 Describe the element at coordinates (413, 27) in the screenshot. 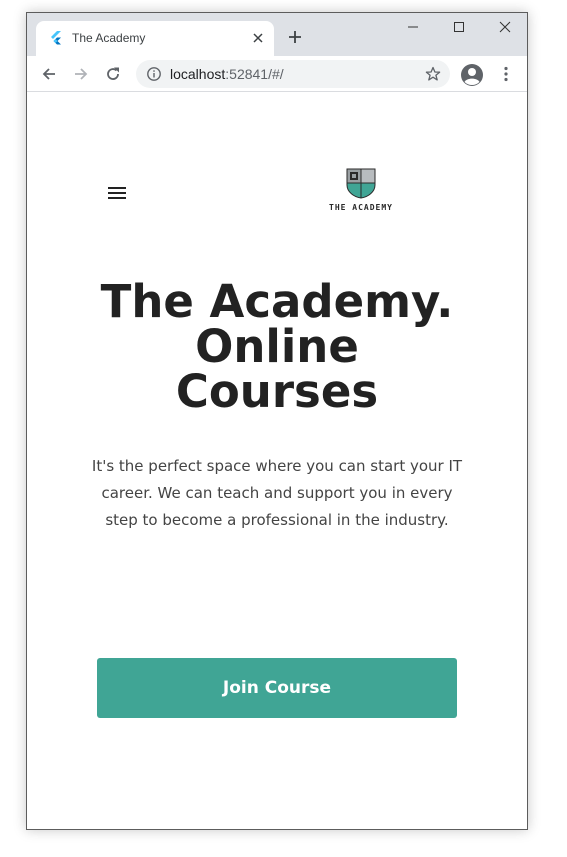

I see `minimize-icon` at that location.